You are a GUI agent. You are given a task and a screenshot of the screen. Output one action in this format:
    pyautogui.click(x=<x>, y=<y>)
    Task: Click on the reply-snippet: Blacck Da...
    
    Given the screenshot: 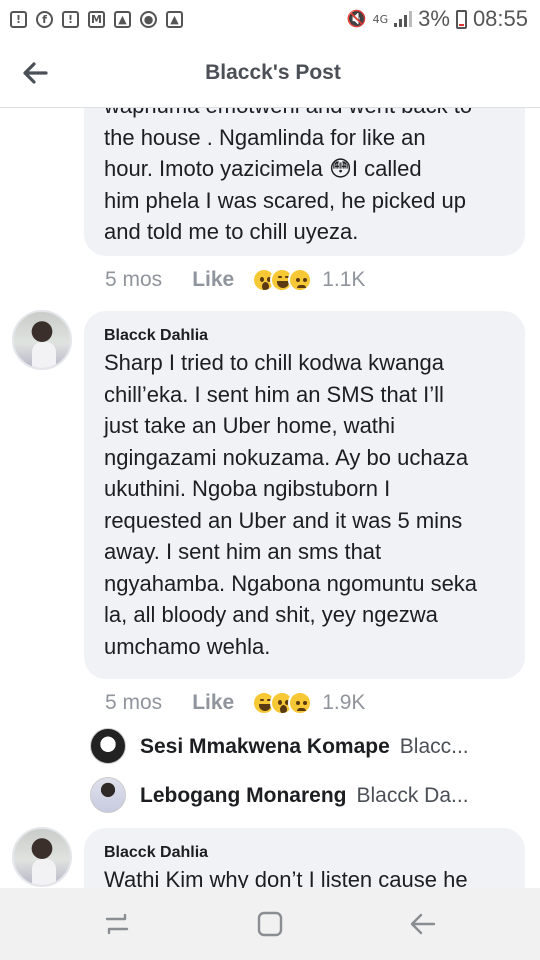 What is the action you would take?
    pyautogui.click(x=412, y=795)
    